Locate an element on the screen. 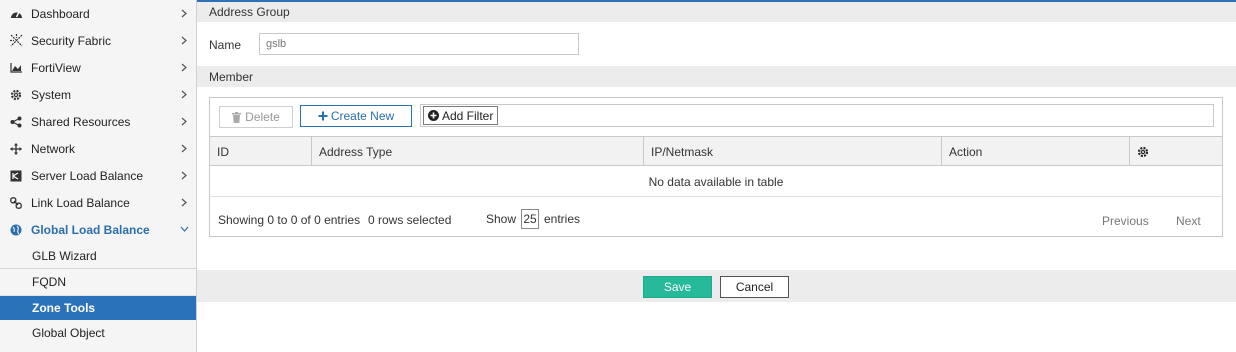 This screenshot has height=352, width=1236. section-title-address-group: Address Group is located at coordinates (716, 12).